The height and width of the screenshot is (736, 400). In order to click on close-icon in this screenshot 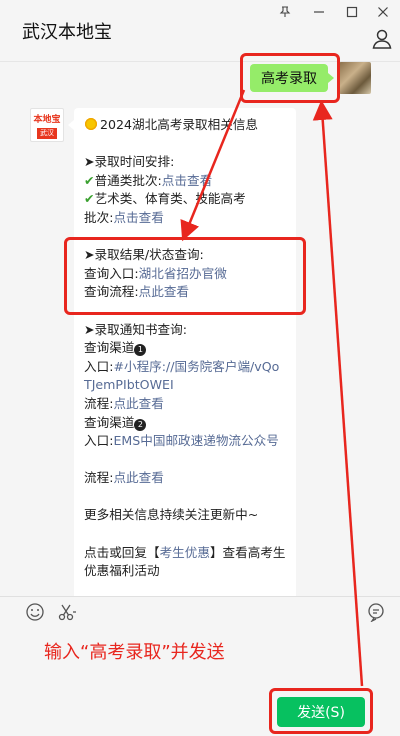, I will do `click(383, 12)`.